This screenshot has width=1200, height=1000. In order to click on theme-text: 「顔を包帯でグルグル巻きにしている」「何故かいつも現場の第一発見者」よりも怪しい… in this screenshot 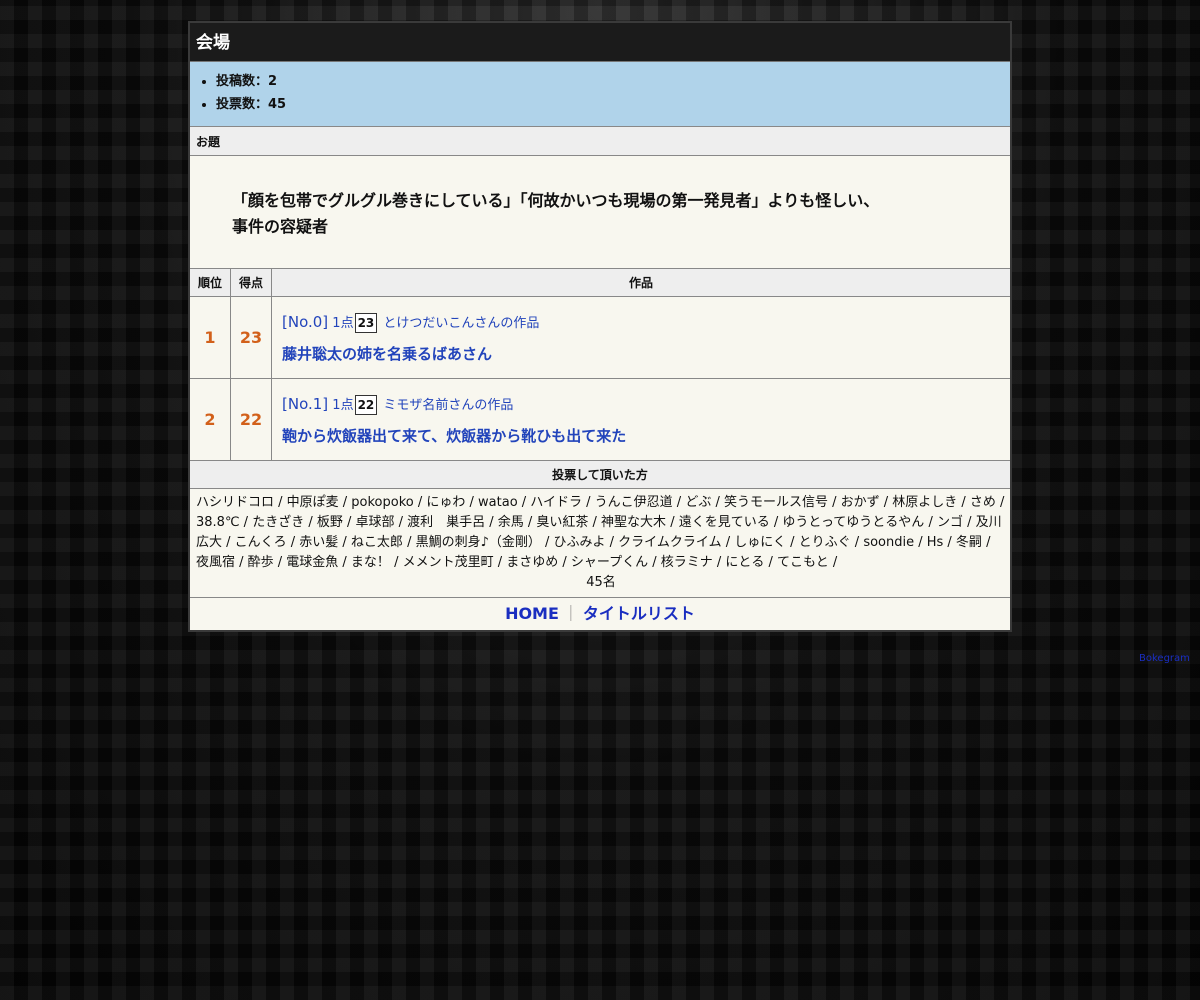, I will do `click(600, 212)`.